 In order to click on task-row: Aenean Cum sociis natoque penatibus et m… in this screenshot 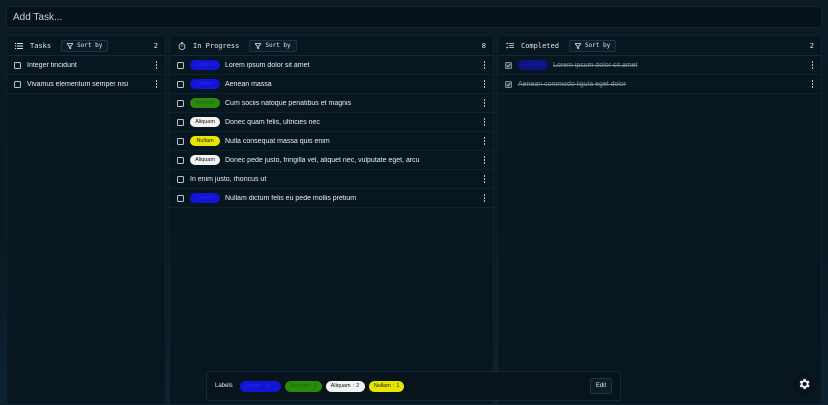, I will do `click(331, 103)`.